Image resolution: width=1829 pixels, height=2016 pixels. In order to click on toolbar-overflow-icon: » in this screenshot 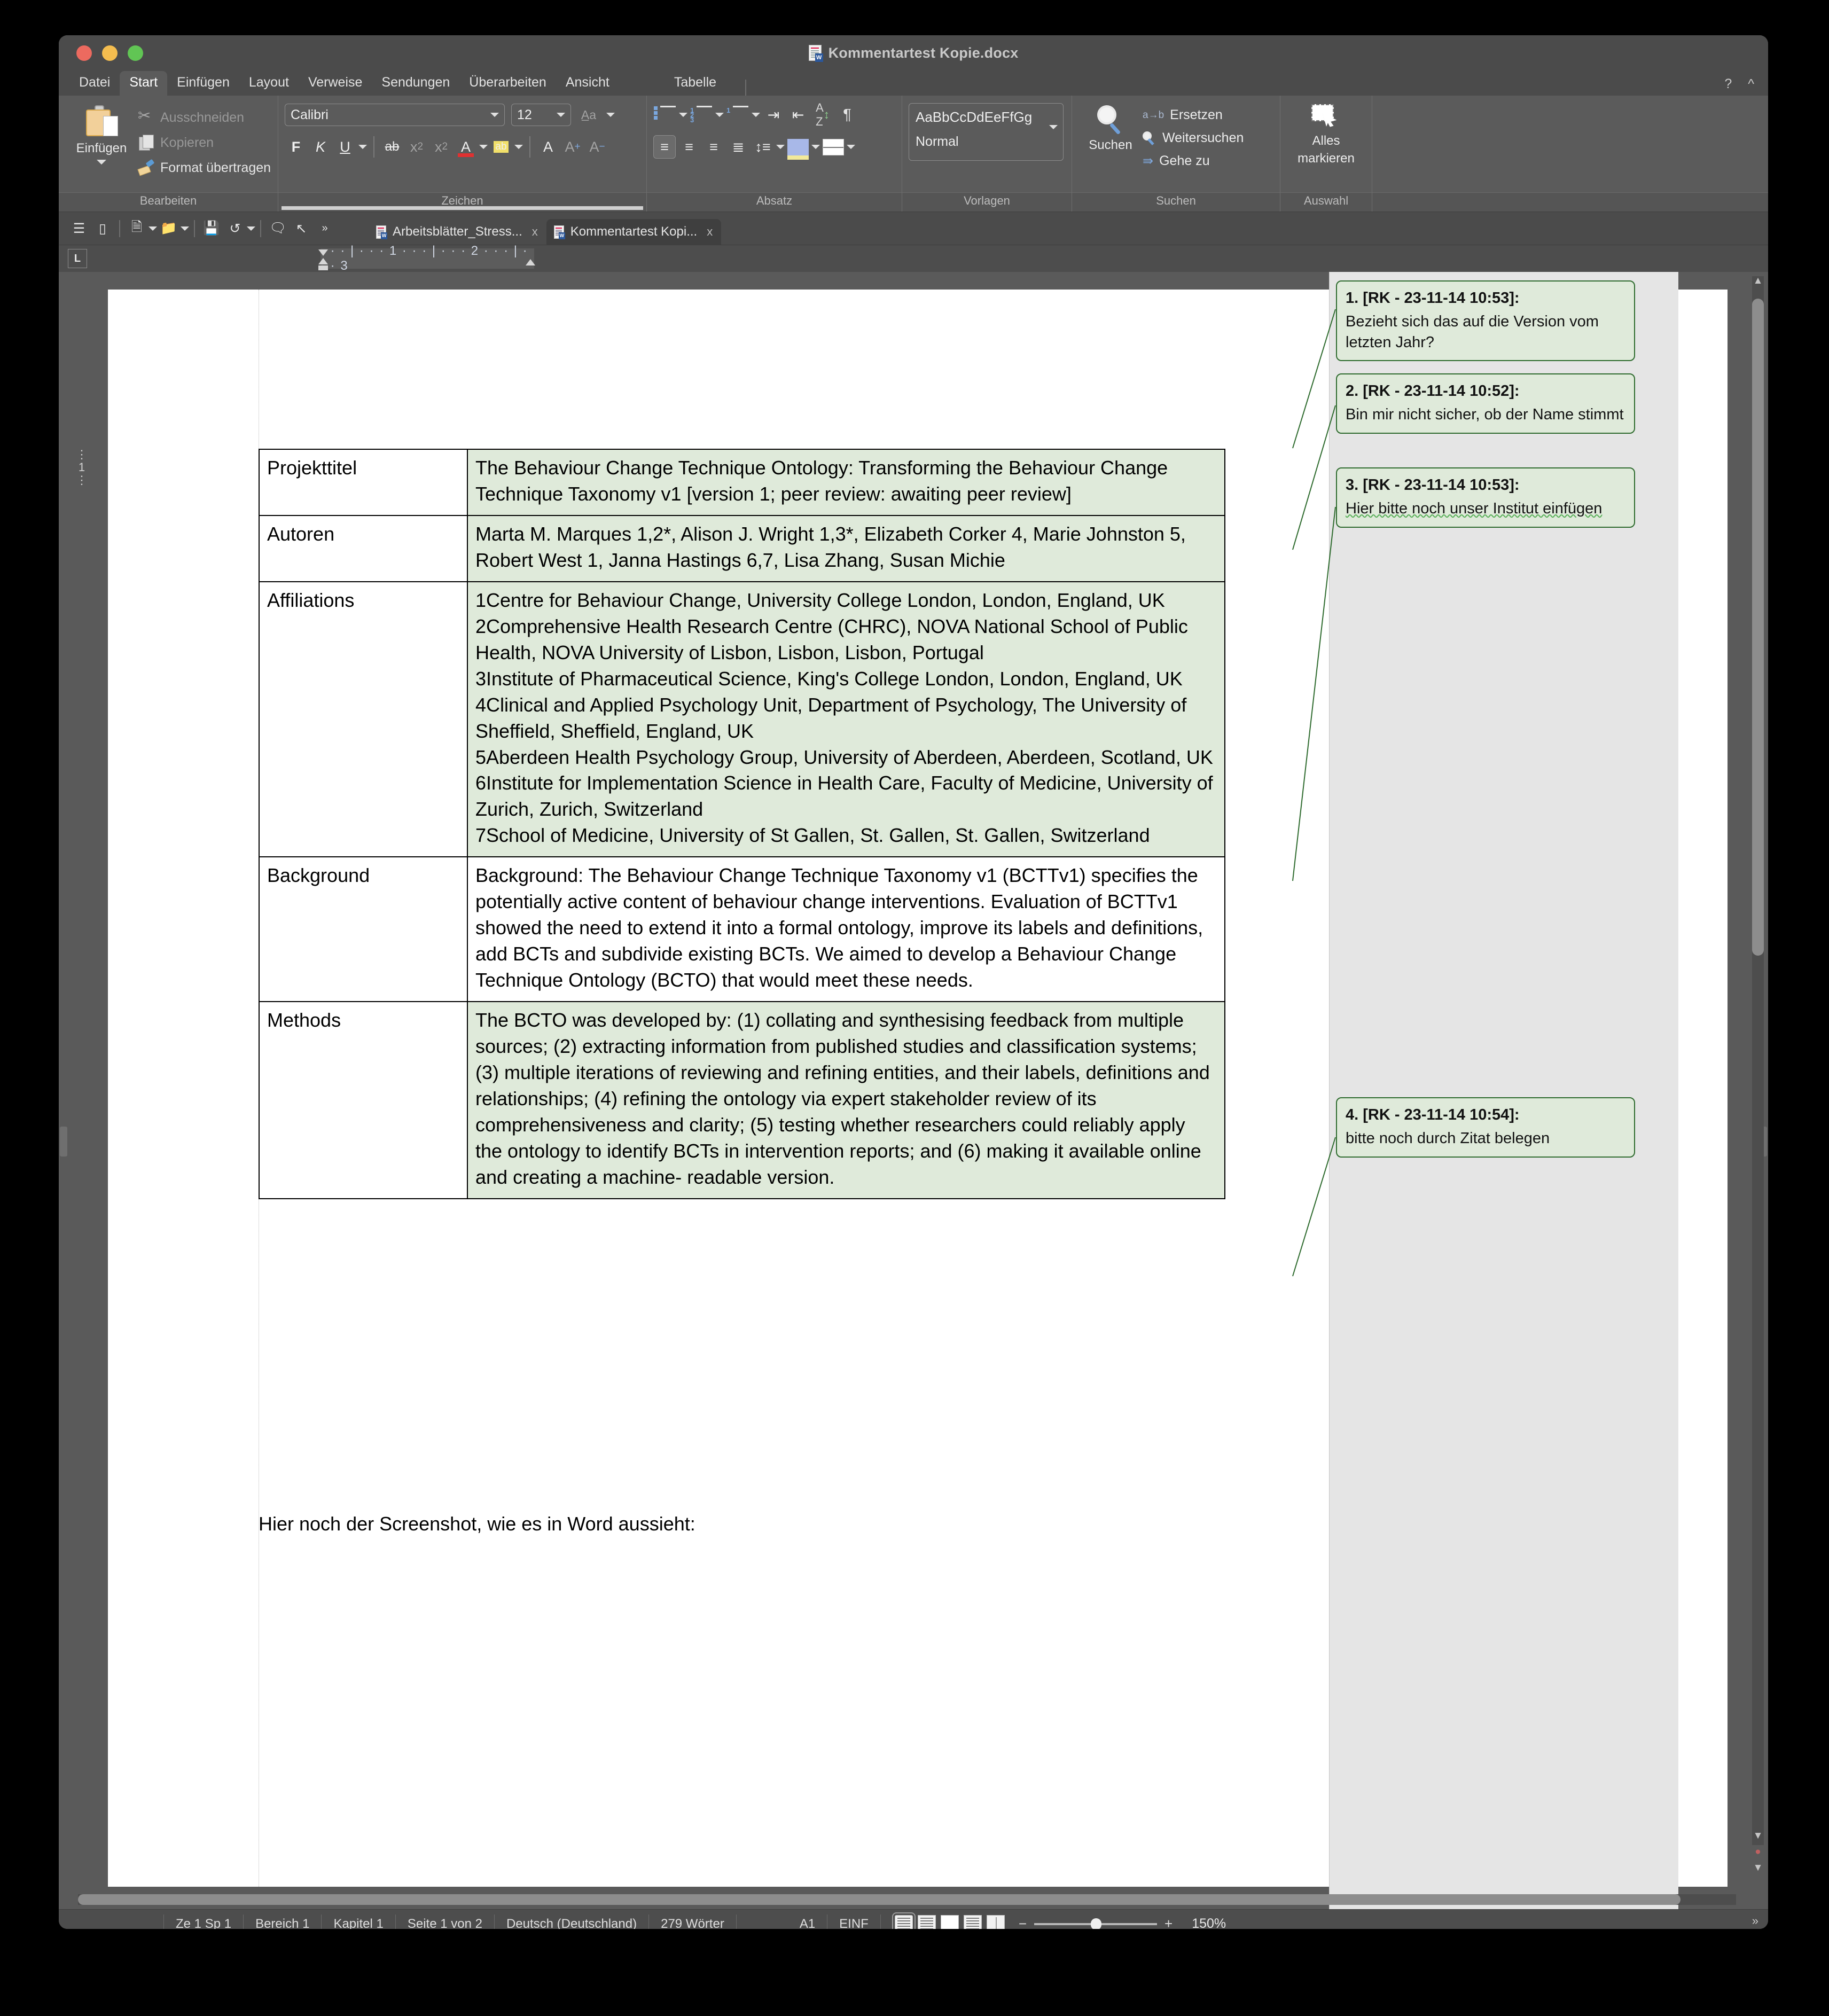, I will do `click(325, 228)`.